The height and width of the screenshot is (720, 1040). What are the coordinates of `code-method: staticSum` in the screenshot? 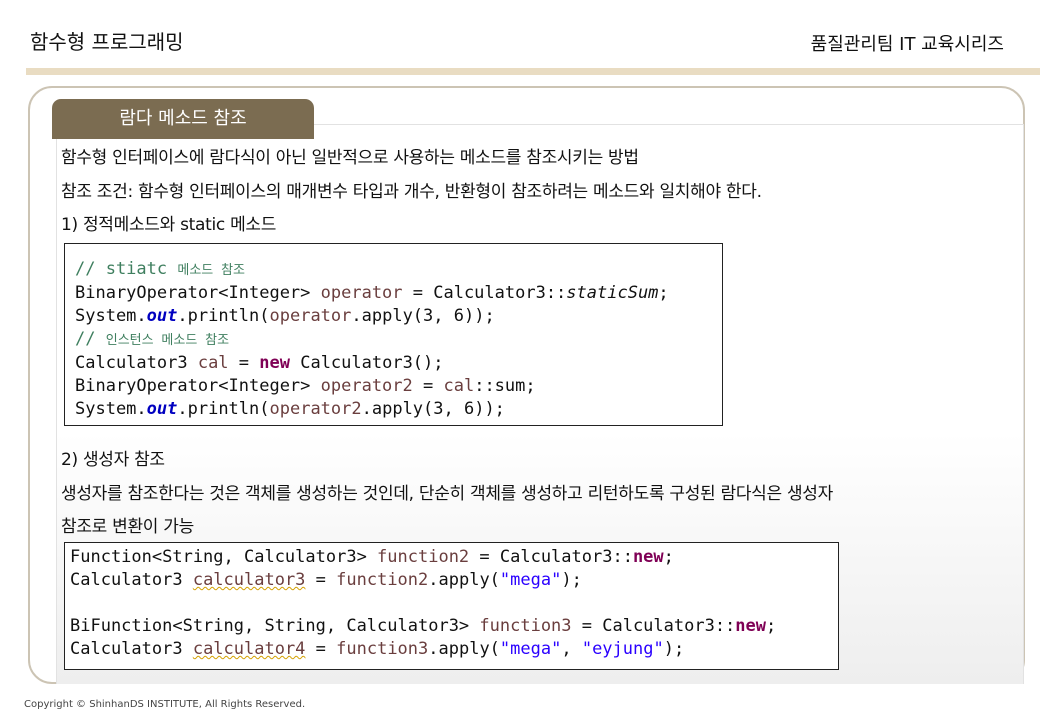 It's located at (612, 293).